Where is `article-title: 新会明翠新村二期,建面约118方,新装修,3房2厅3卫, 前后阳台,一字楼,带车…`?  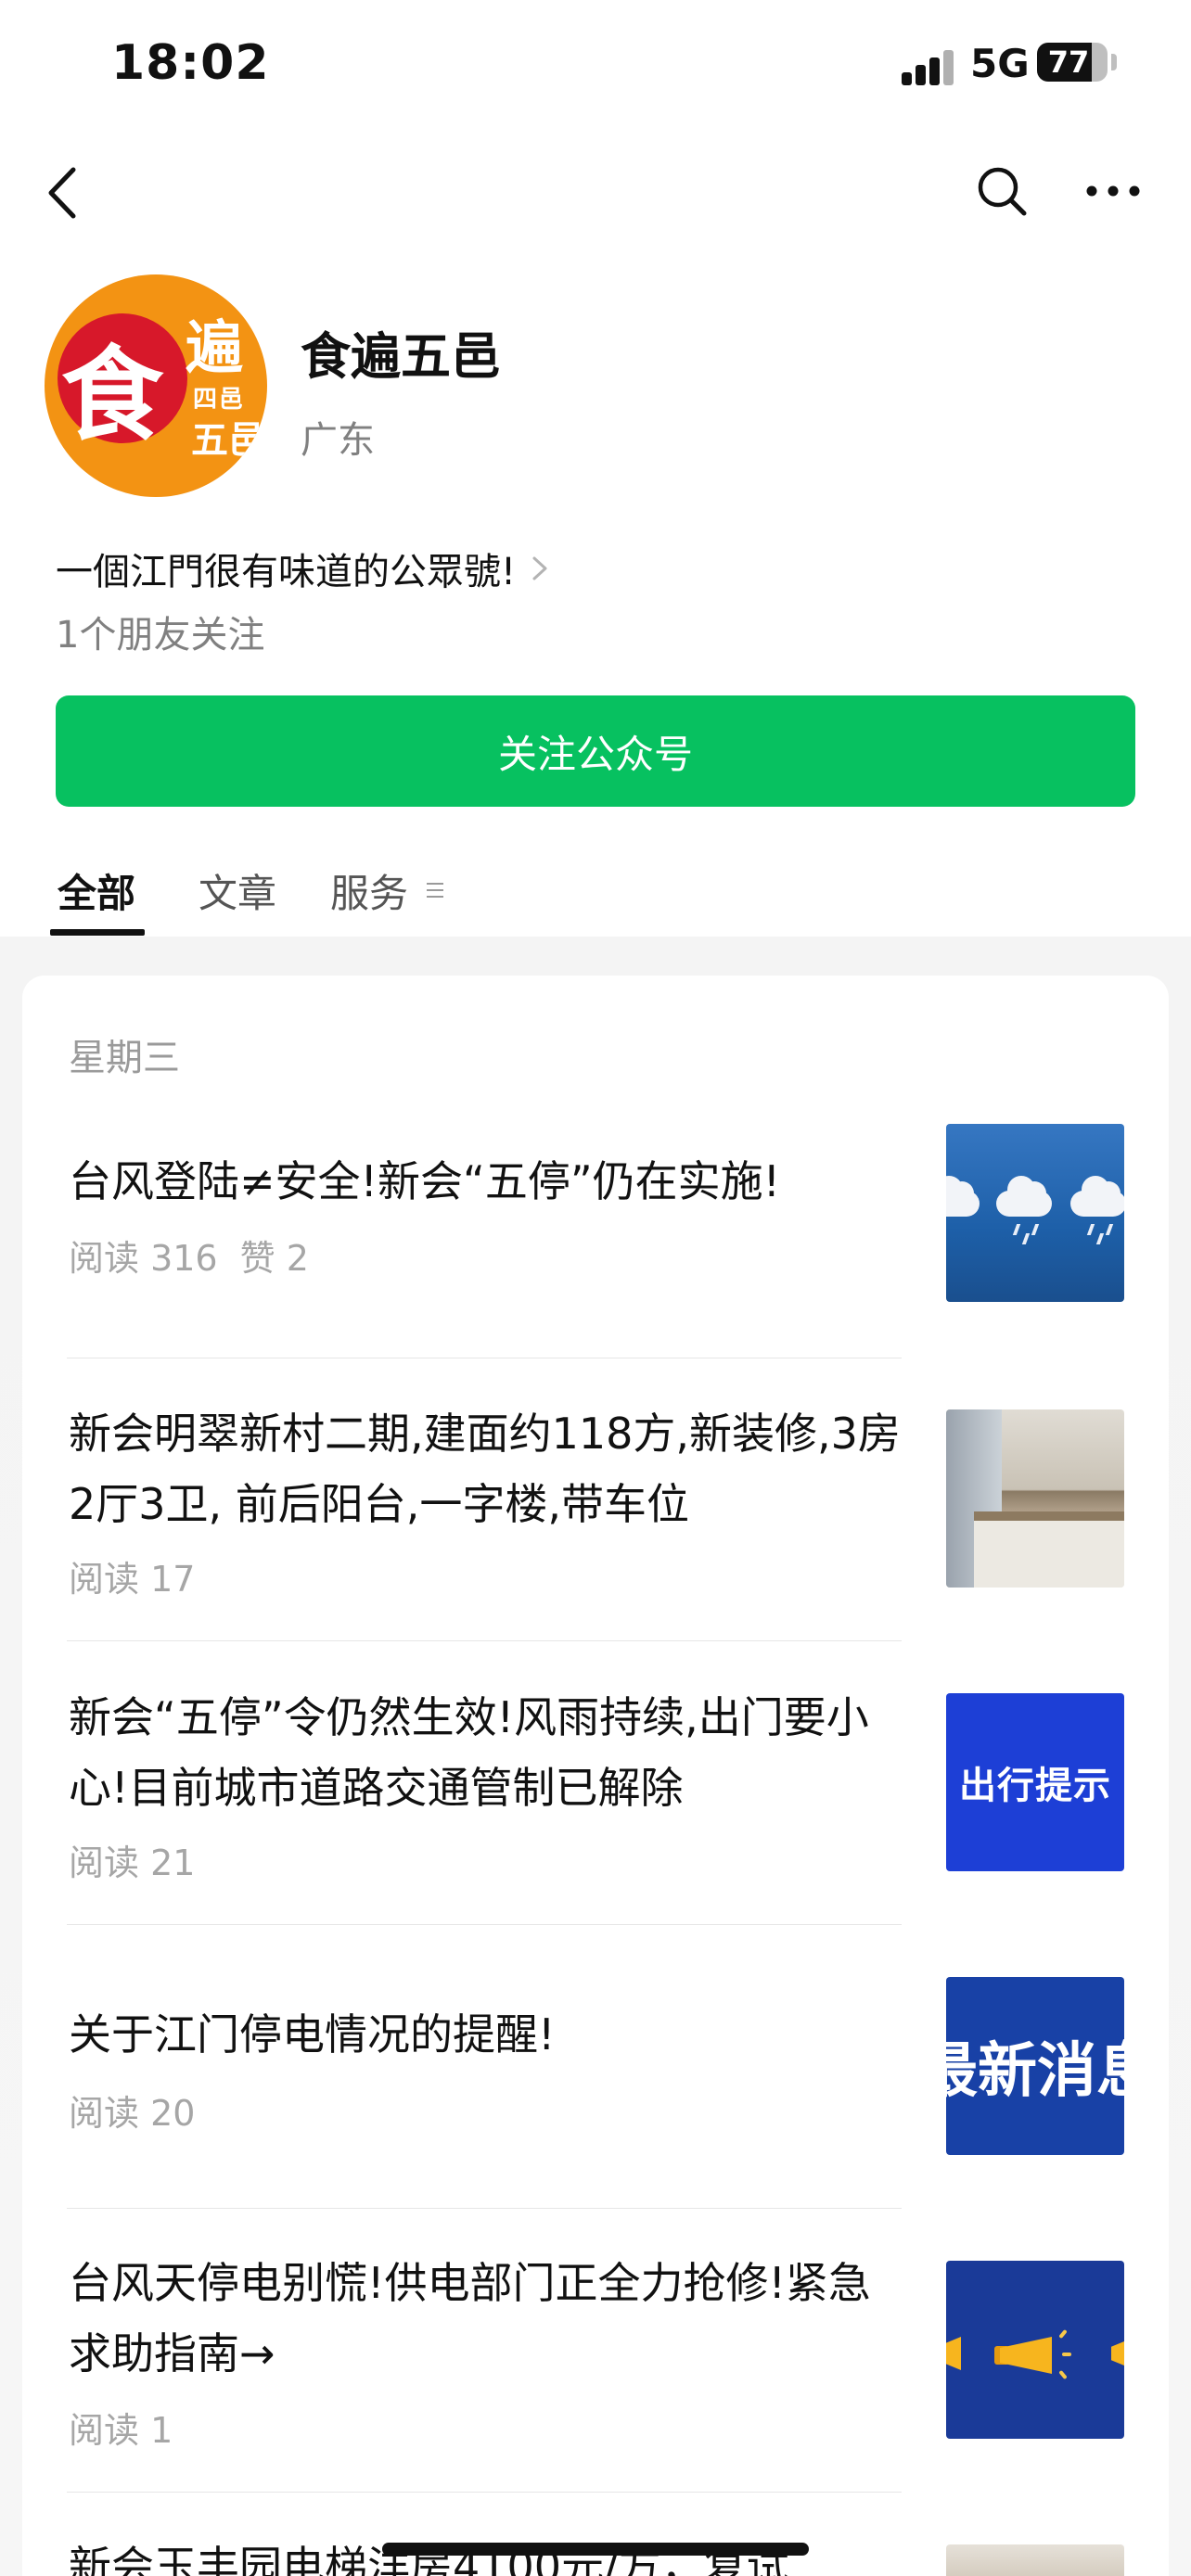
article-title: 新会明翠新村二期,建面约118方,新装修,3房2厅3卫, 前后阳台,一字楼,带车… is located at coordinates (485, 1469).